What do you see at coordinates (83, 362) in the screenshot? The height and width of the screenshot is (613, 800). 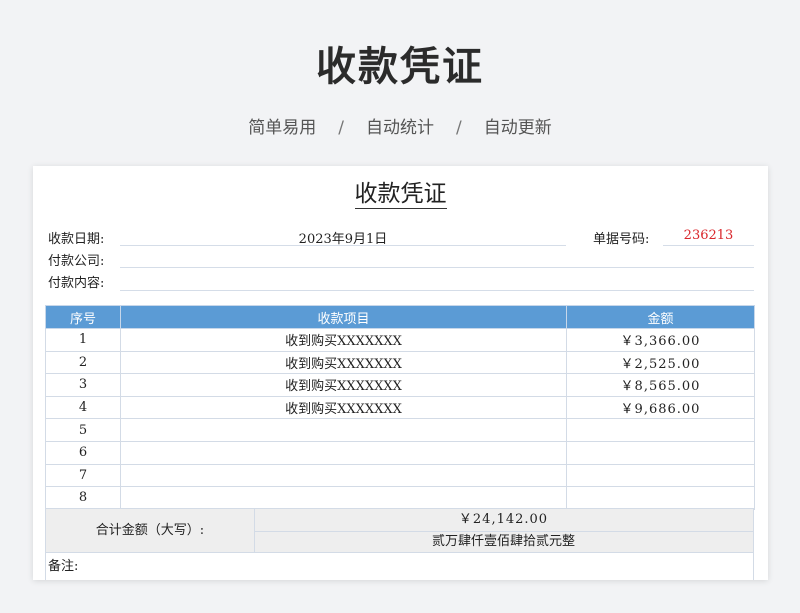 I see `row-no: 2` at bounding box center [83, 362].